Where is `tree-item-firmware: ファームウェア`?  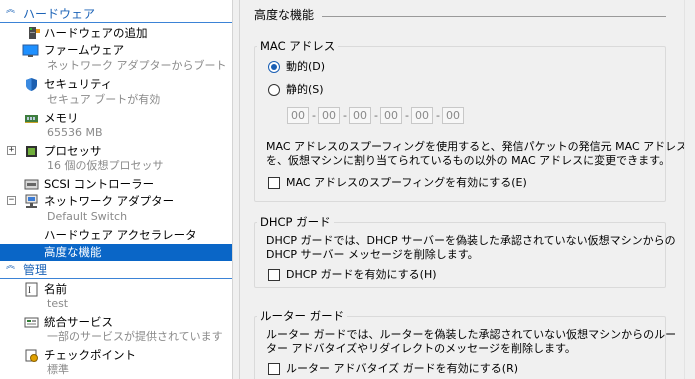 tree-item-firmware: ファームウェア is located at coordinates (116, 50).